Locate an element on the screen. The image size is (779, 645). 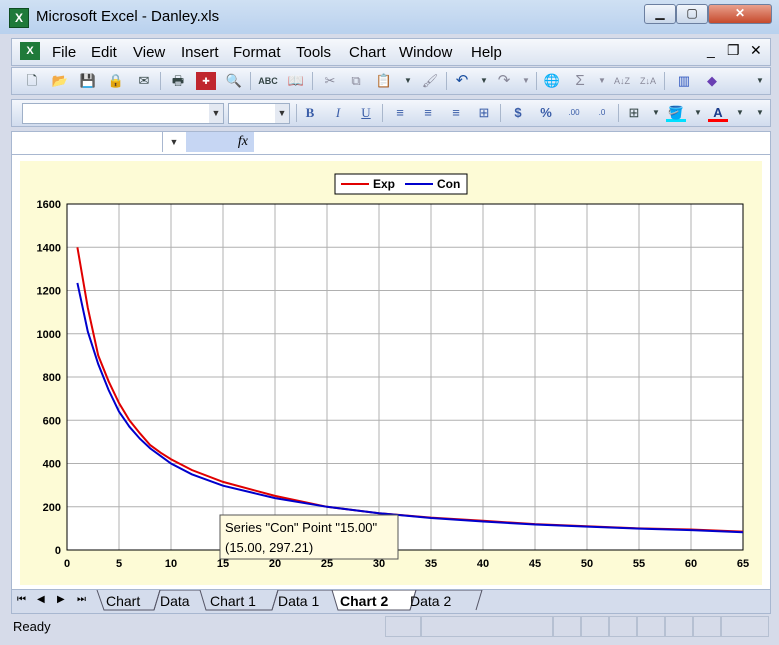
paste-dropdown-icon: ▼ is located at coordinates (408, 81).